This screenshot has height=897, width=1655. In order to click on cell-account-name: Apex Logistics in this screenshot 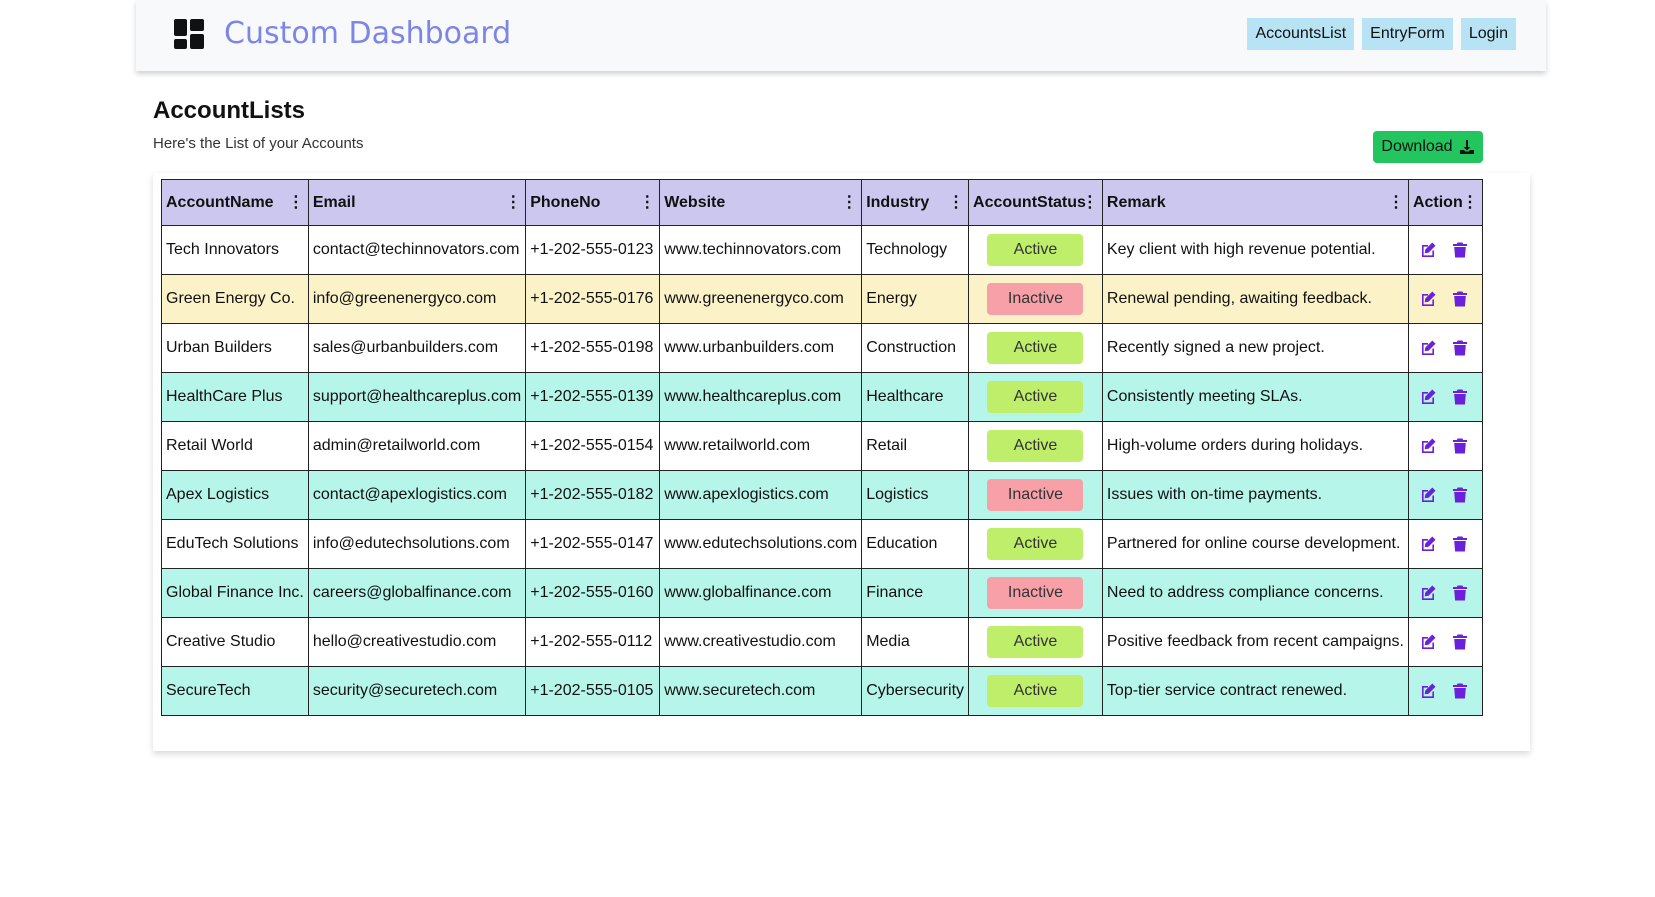, I will do `click(235, 495)`.